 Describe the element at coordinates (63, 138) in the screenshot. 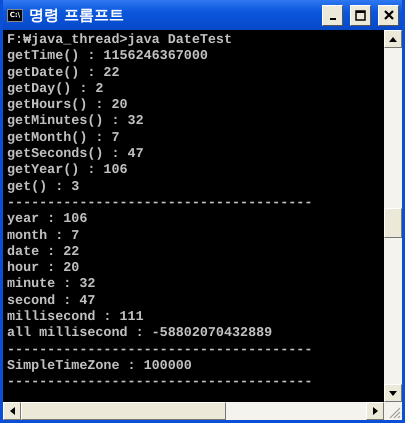

I see `console-line: getMonth() : 7` at that location.